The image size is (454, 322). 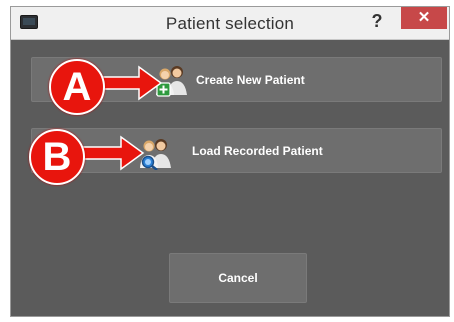 I want to click on create-new-patient-label: Create New Patient, so click(x=250, y=80).